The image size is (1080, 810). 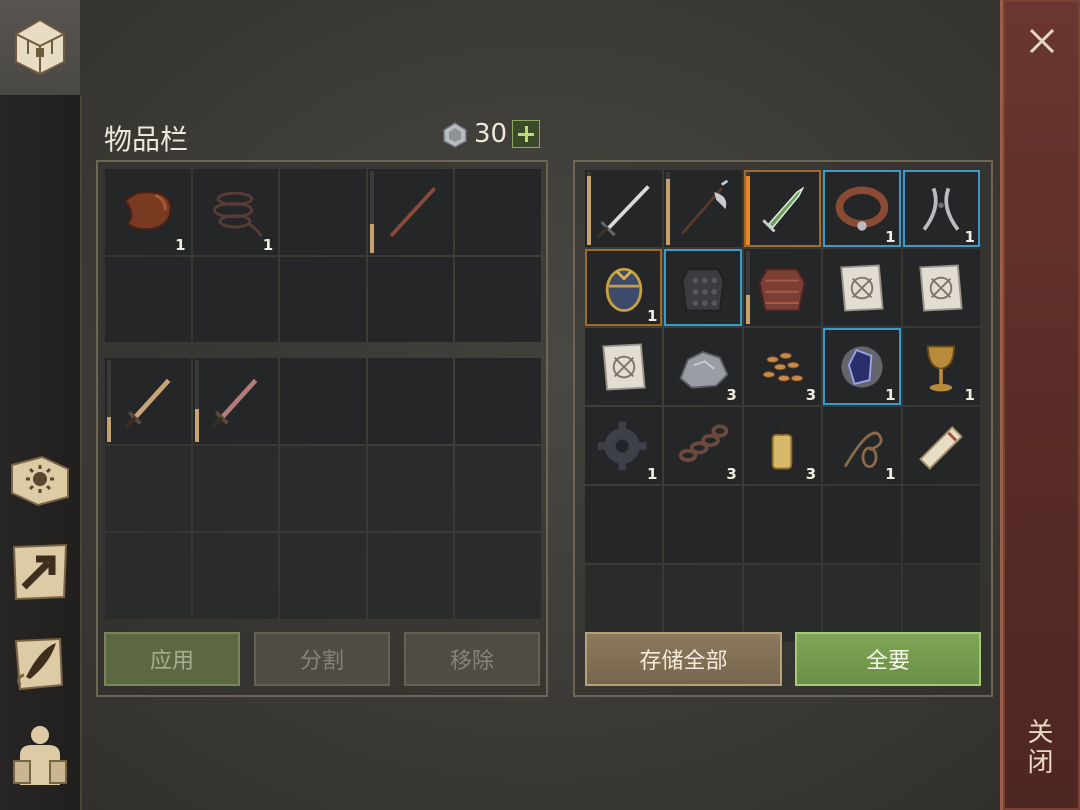 I want to click on quill-scroll-icon, so click(x=40, y=663).